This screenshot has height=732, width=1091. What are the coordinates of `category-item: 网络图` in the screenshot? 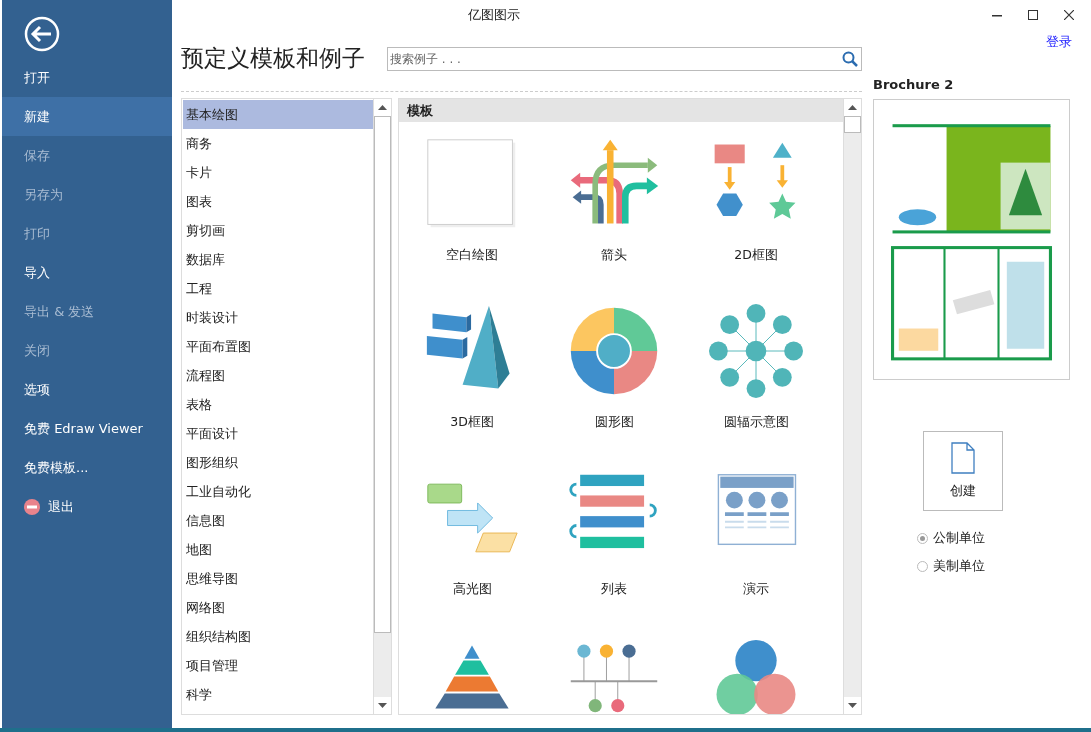 It's located at (278, 607).